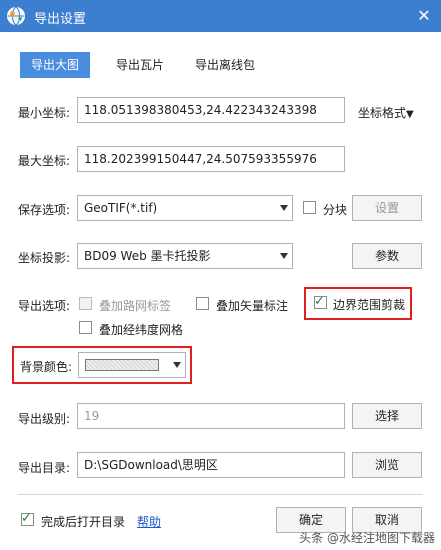 This screenshot has height=550, width=441. I want to click on close-icon: ✕, so click(424, 15).